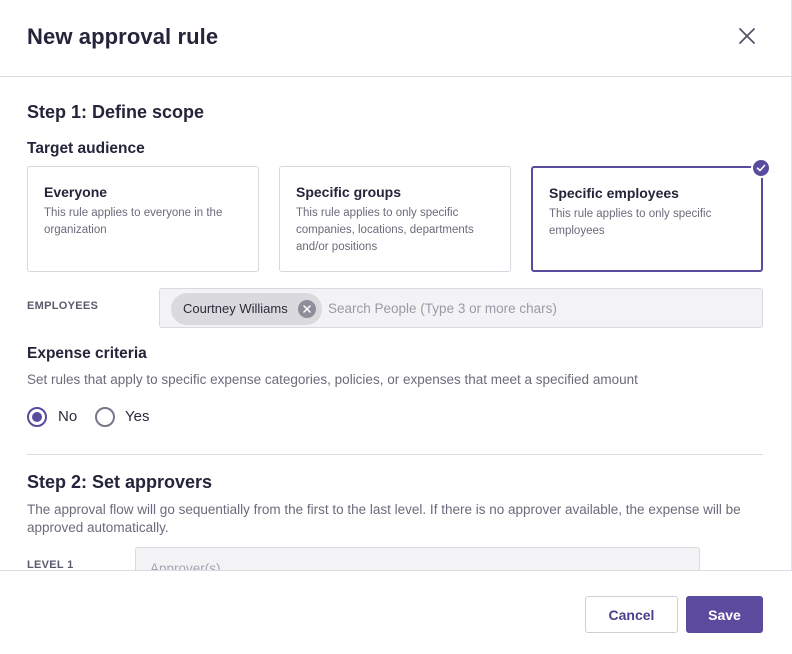  Describe the element at coordinates (631, 614) in the screenshot. I see `cancel-button: Cancel` at that location.